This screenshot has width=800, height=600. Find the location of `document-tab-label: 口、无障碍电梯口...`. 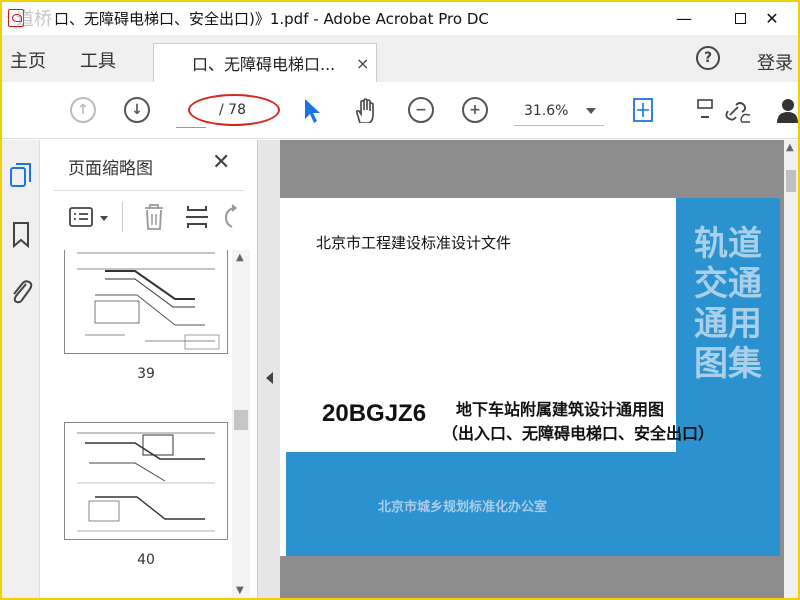

document-tab-label: 口、无障碍电梯口... is located at coordinates (264, 64).